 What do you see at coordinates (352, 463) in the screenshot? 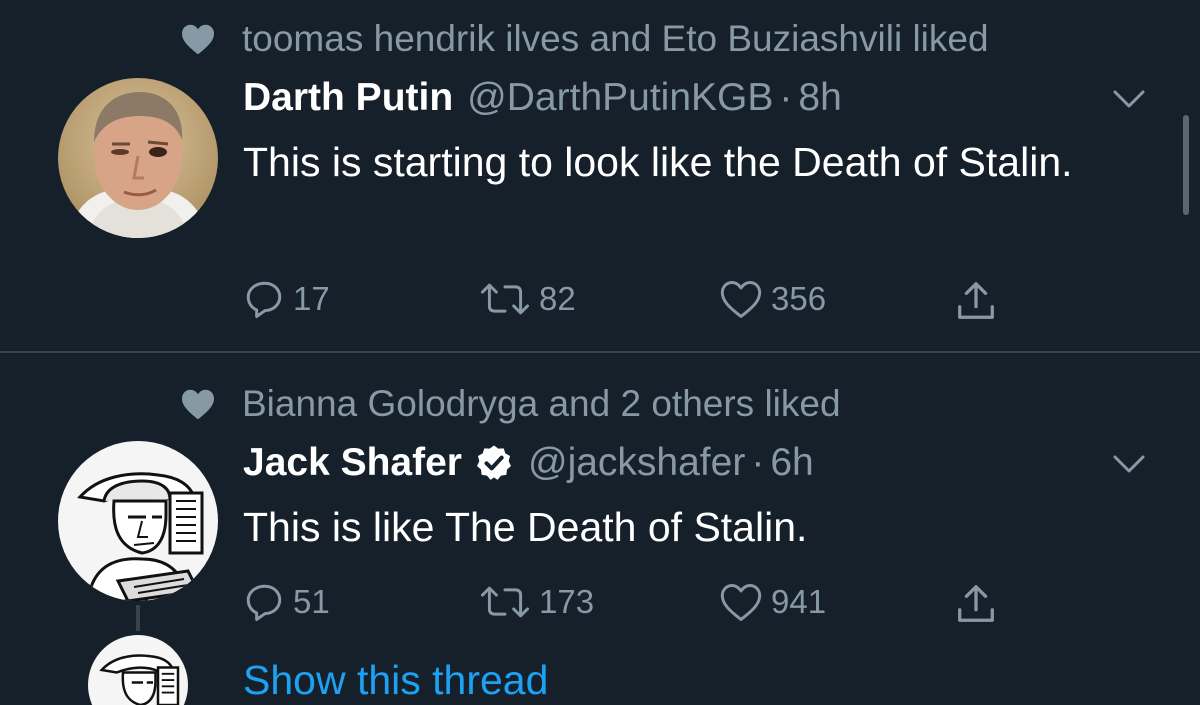
I see `display-name: Jack Shafer` at bounding box center [352, 463].